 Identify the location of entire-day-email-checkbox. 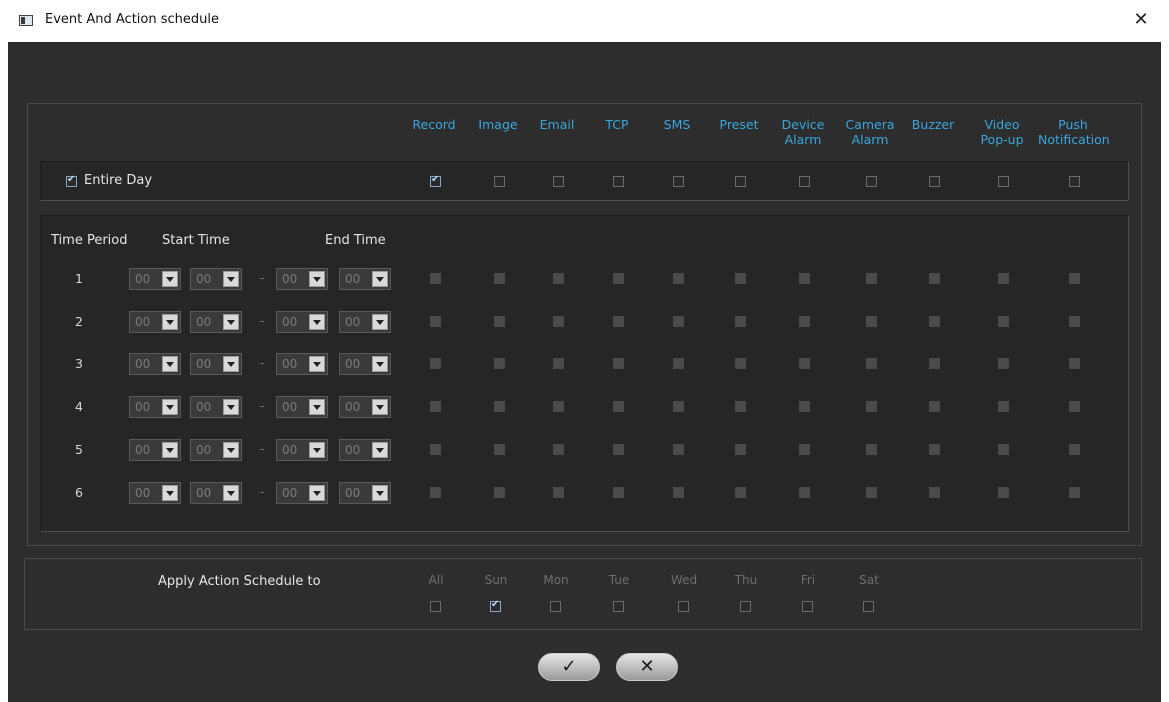
(558, 181).